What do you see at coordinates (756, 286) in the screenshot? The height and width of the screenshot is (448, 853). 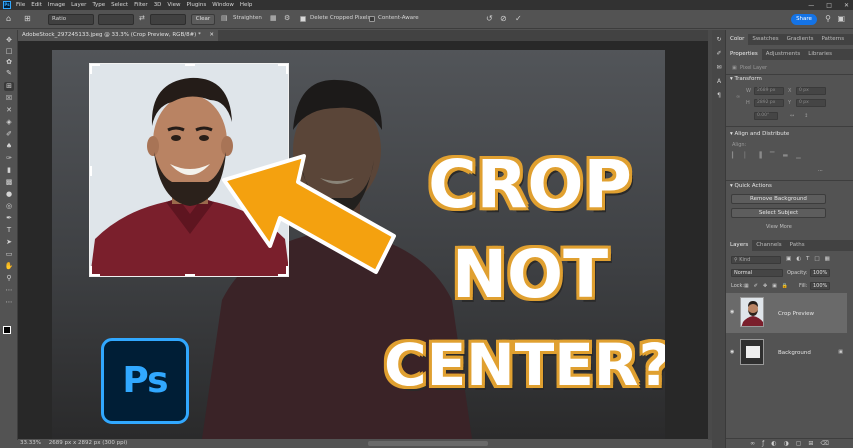 I see `lock-paint-icon: ✐` at bounding box center [756, 286].